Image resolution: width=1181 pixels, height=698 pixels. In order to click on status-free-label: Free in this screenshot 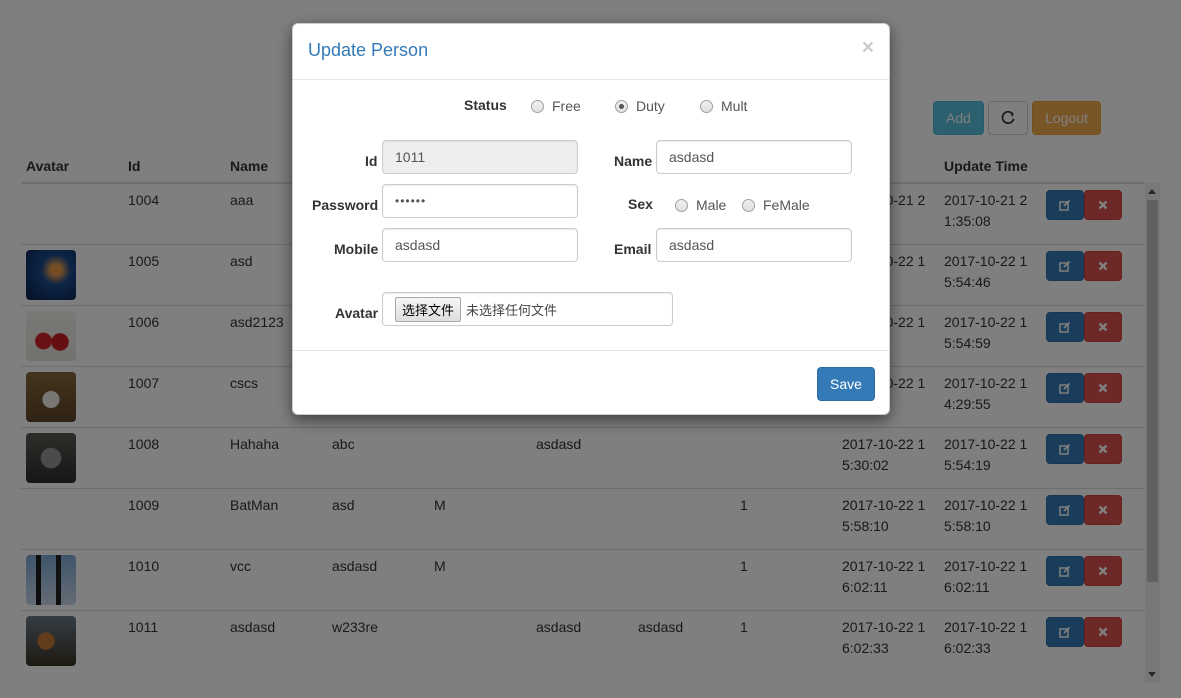, I will do `click(566, 106)`.